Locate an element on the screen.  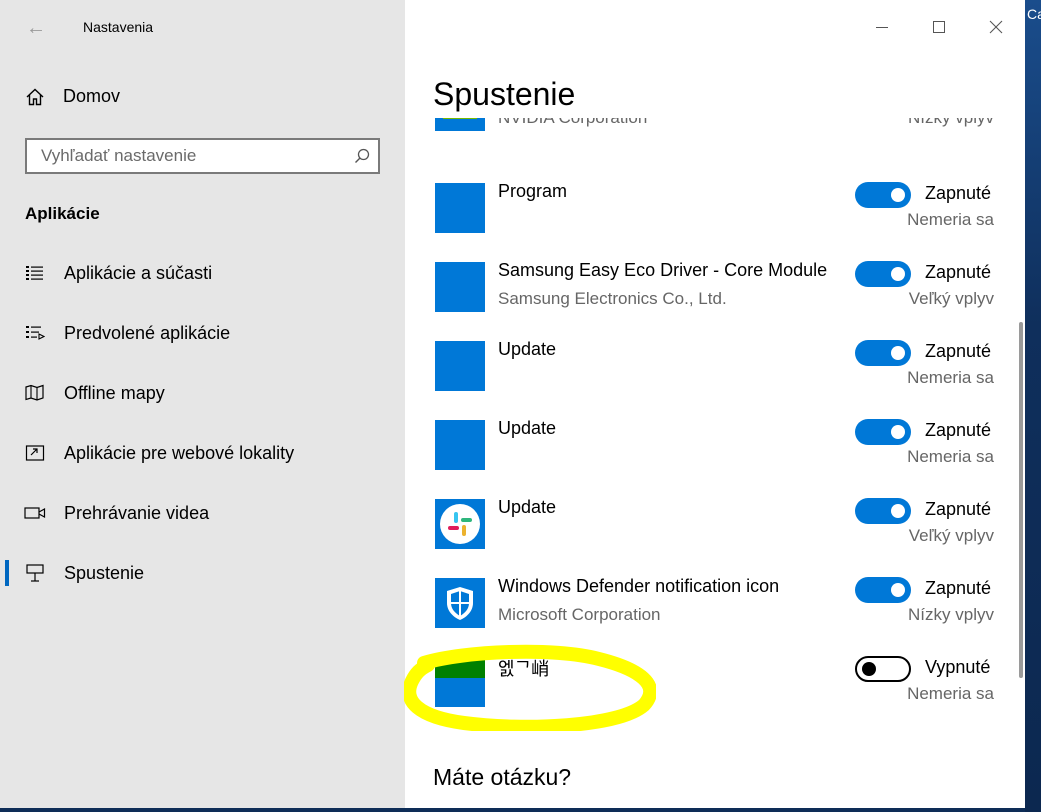
unknown-app-icon is located at coordinates (460, 682).